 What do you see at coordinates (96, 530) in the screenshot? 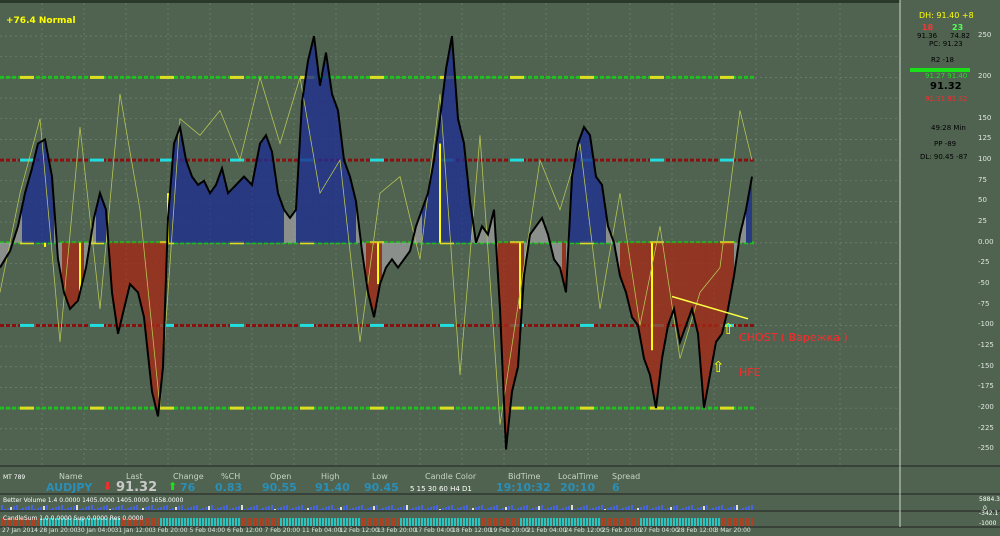
I see `x-tick-label: 30 Jan 04:00` at bounding box center [96, 530].